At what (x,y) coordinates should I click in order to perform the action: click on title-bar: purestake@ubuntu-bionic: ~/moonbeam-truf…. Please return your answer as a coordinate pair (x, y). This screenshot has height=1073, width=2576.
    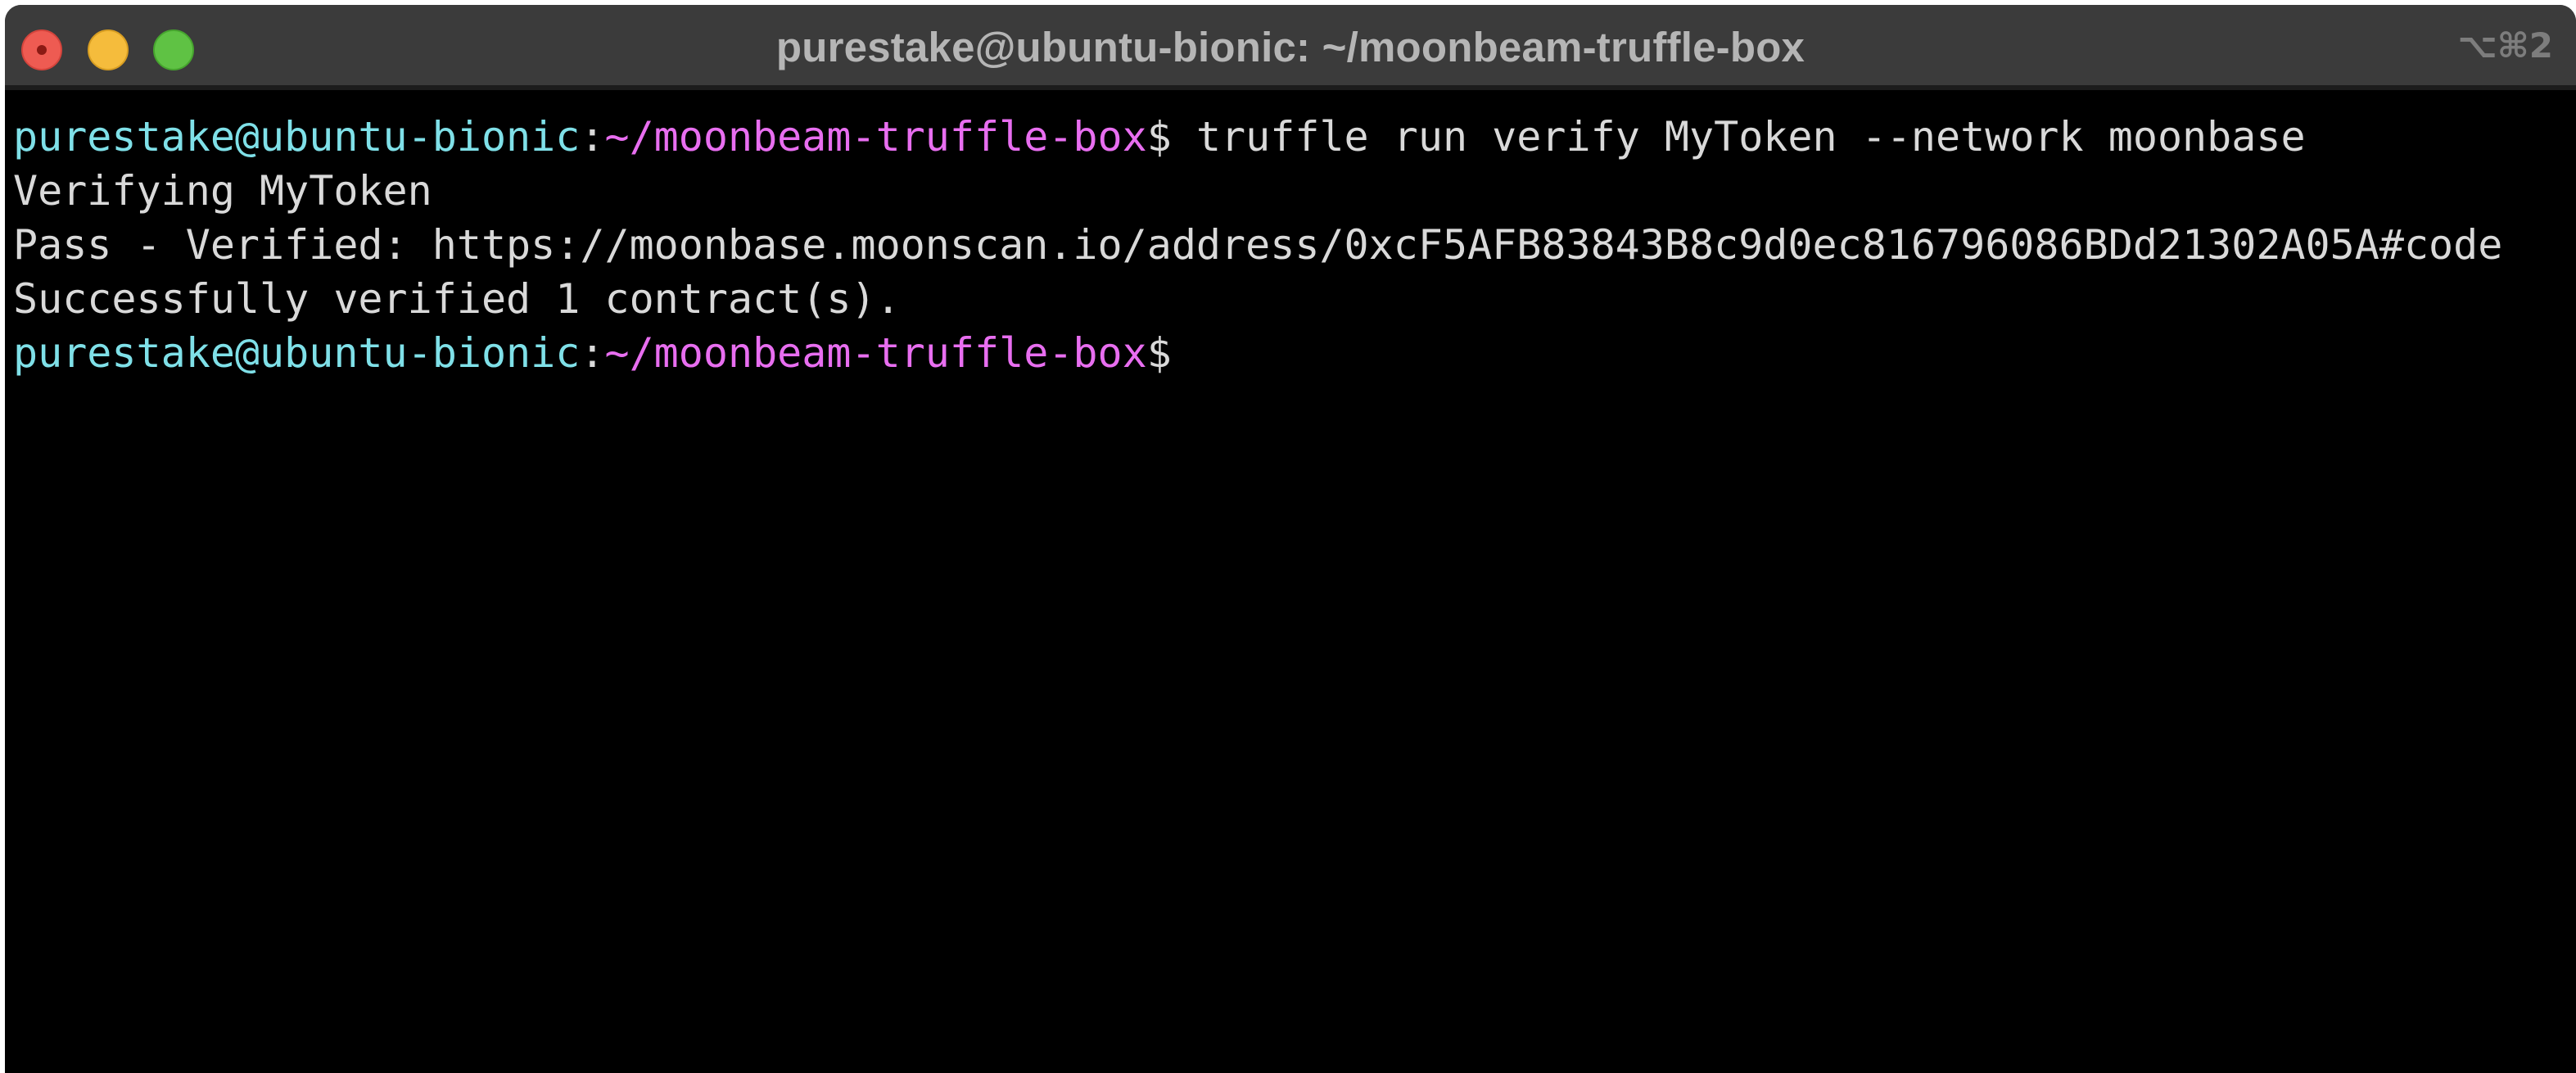
    Looking at the image, I should click on (1290, 48).